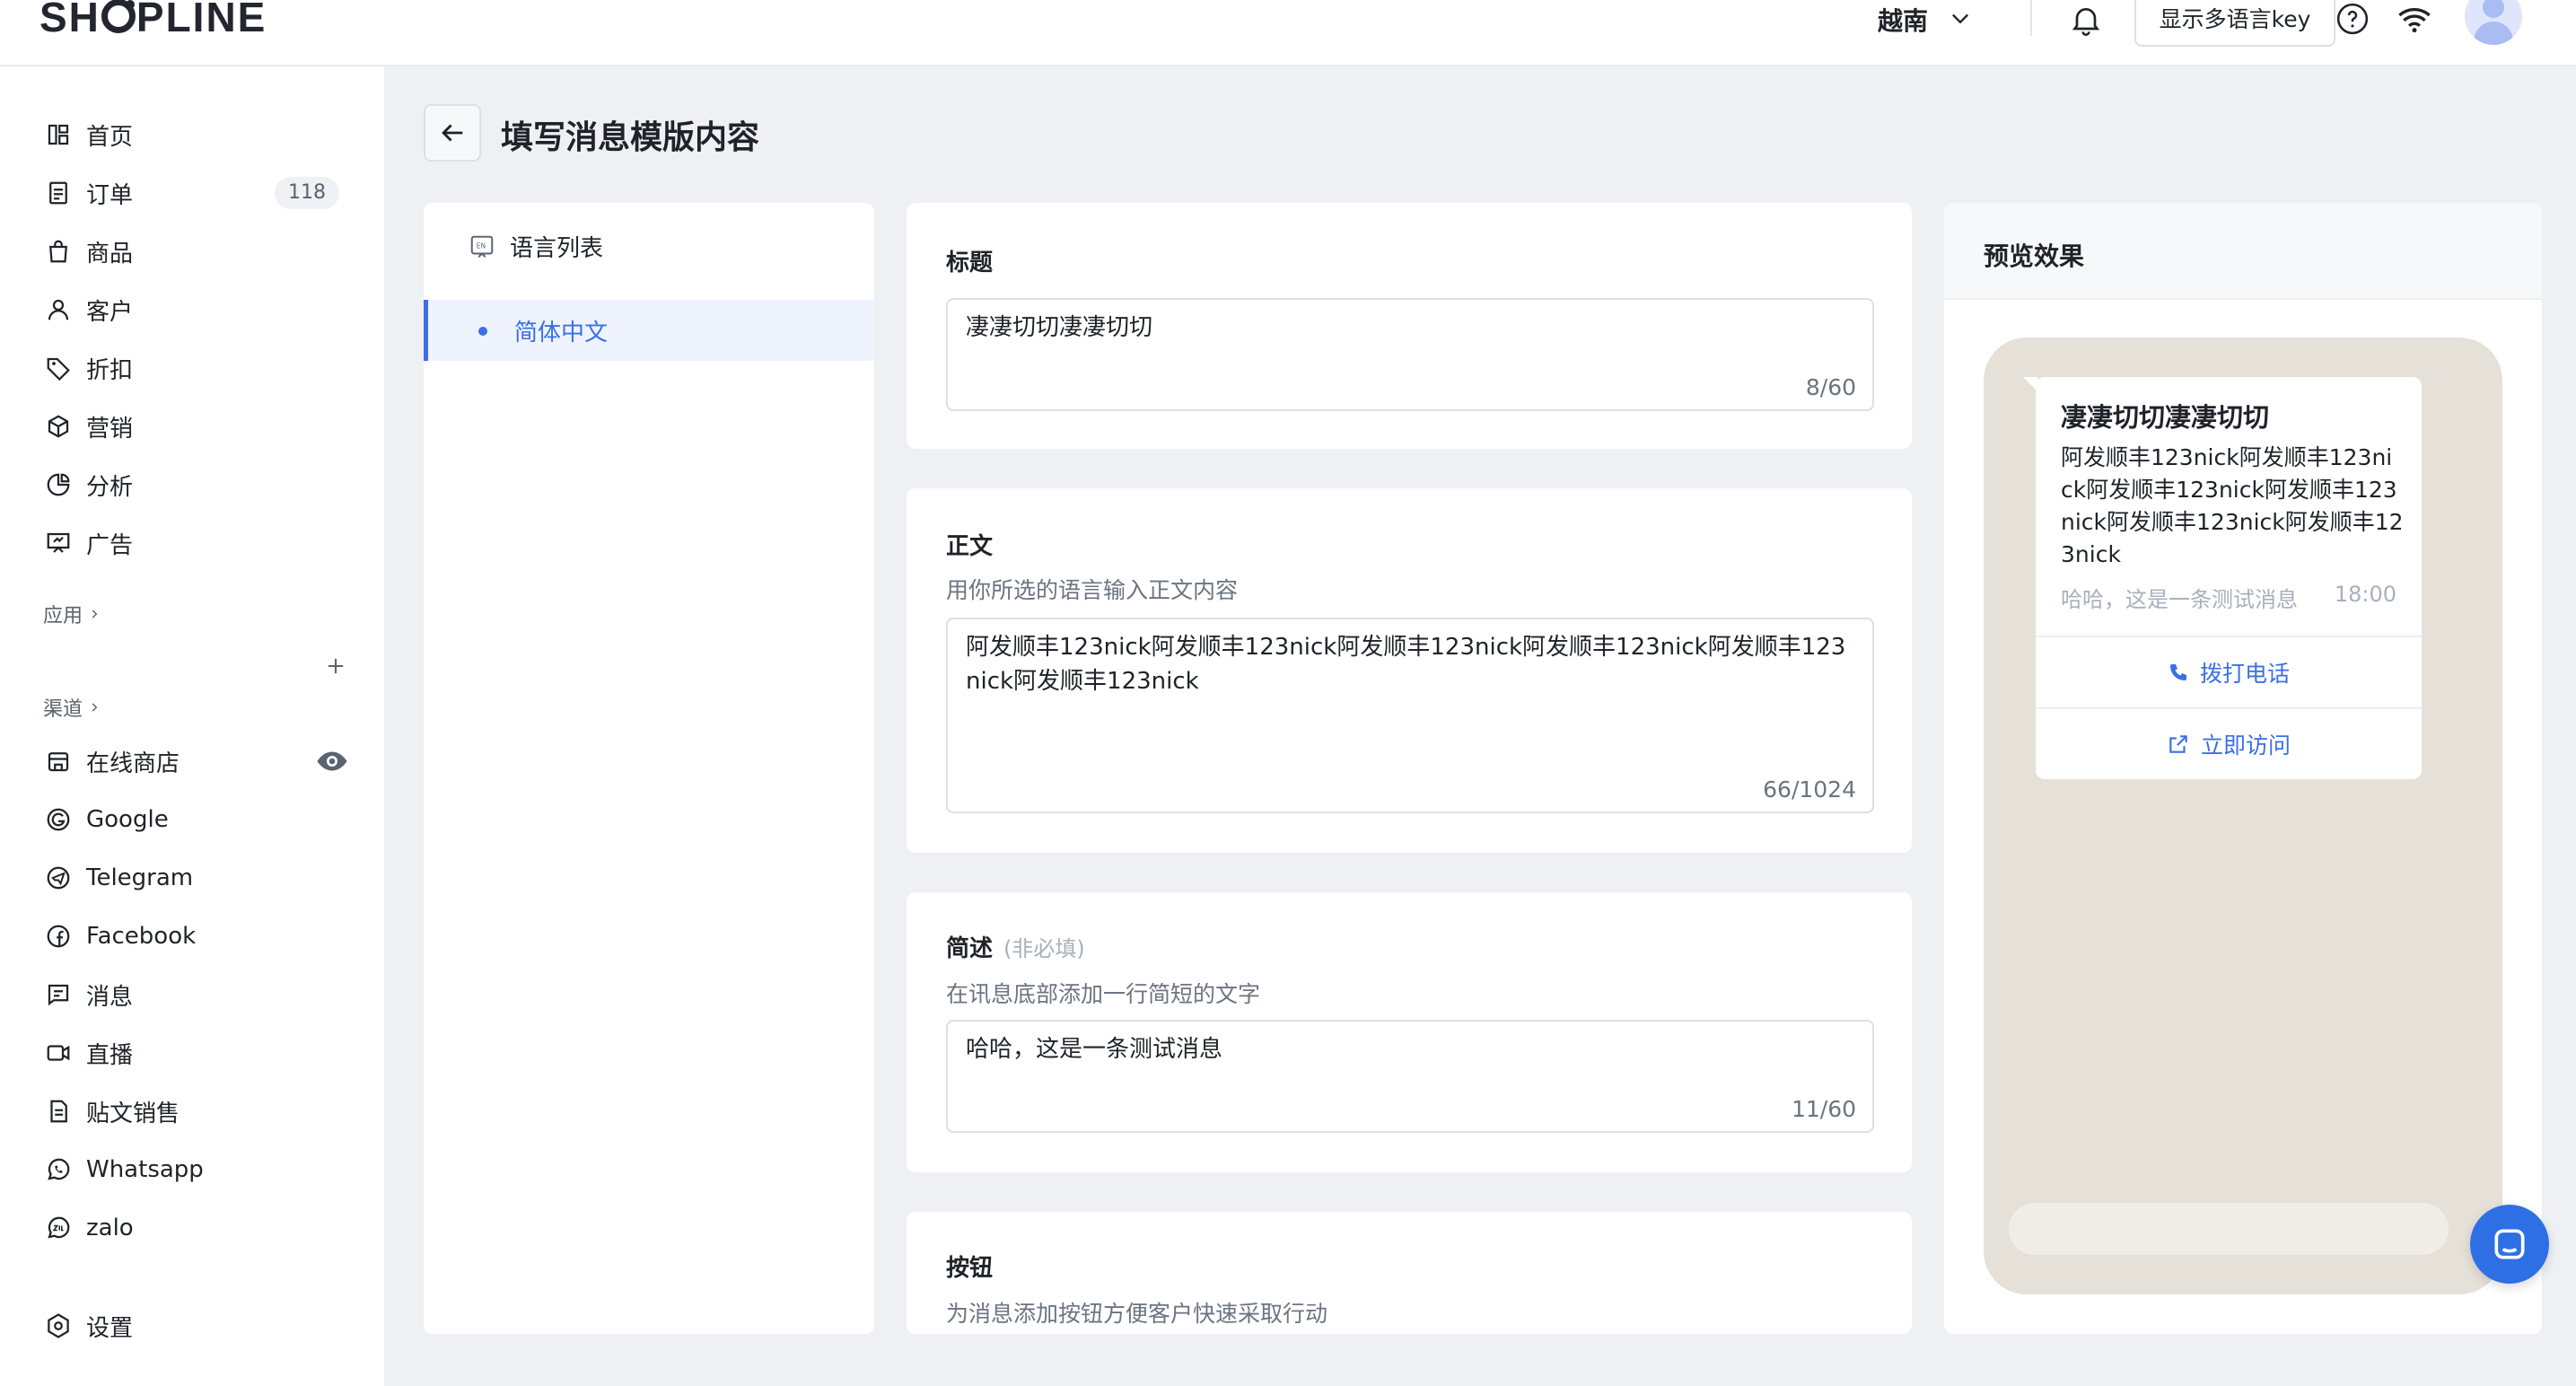 The width and height of the screenshot is (2576, 1386). I want to click on add-app-icon, so click(335, 666).